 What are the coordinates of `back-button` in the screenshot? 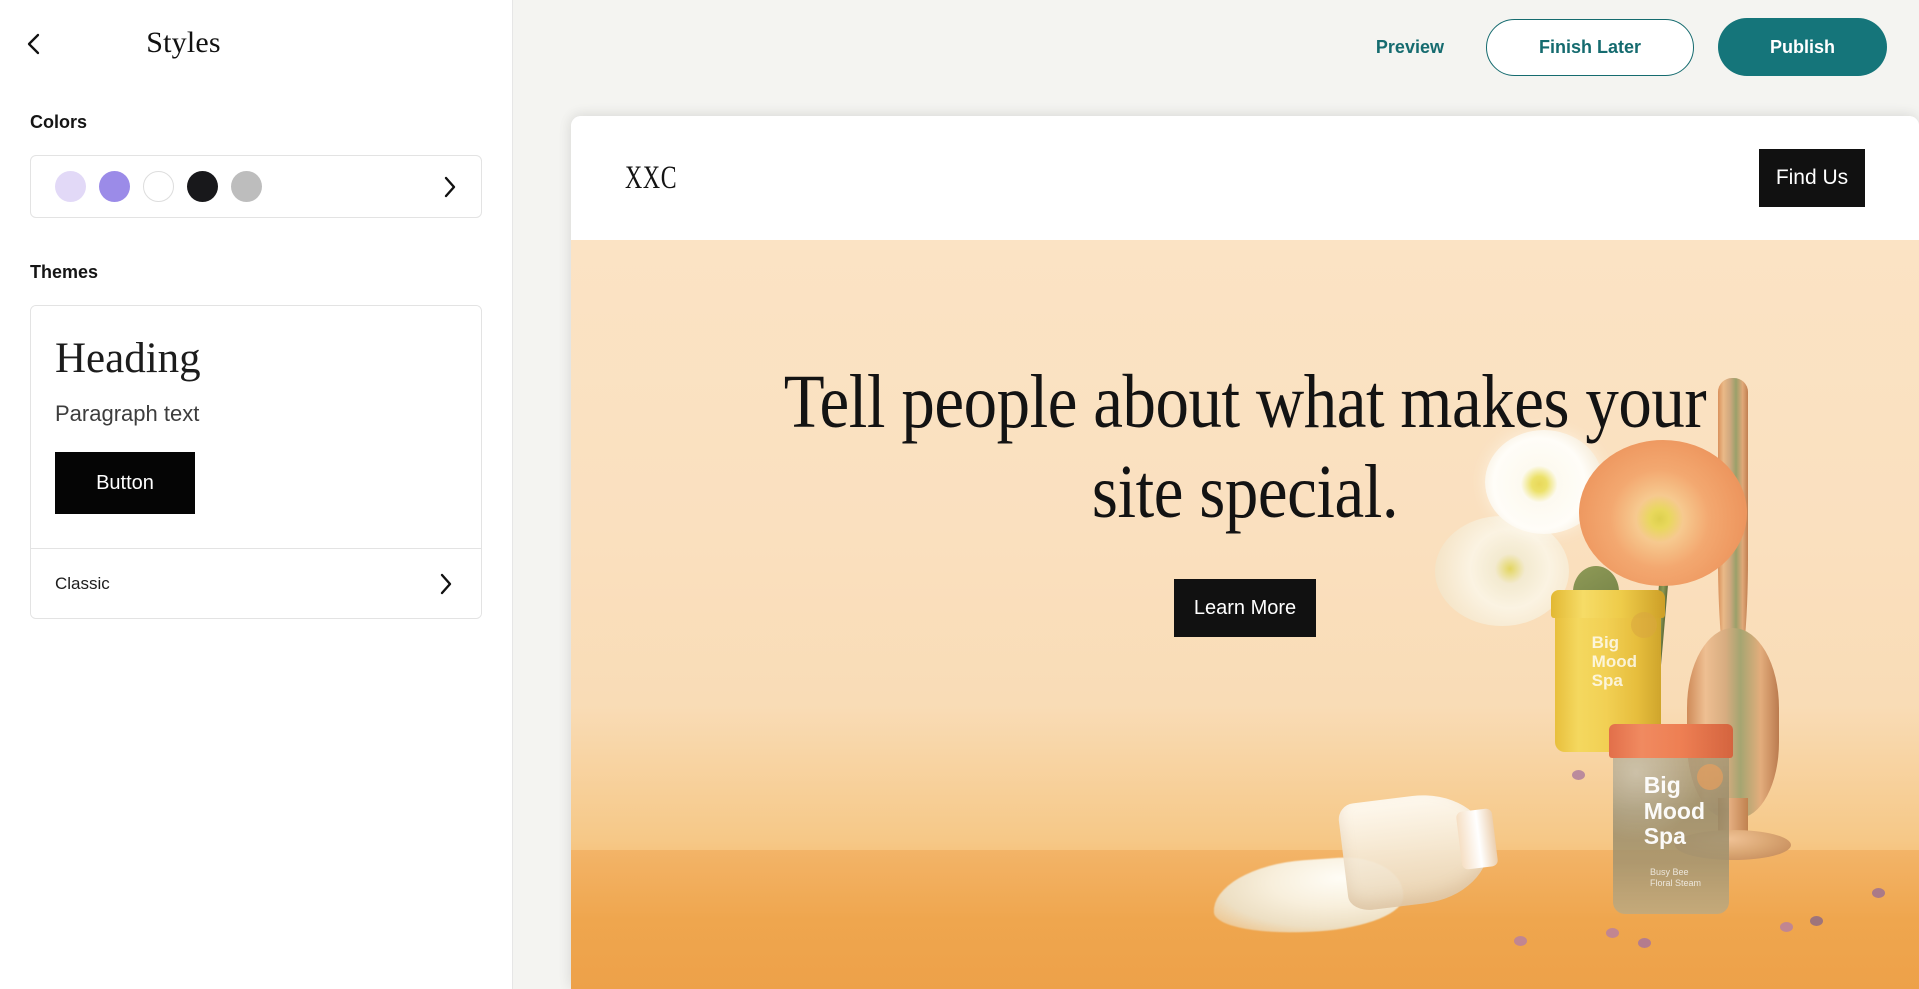 It's located at (34, 44).